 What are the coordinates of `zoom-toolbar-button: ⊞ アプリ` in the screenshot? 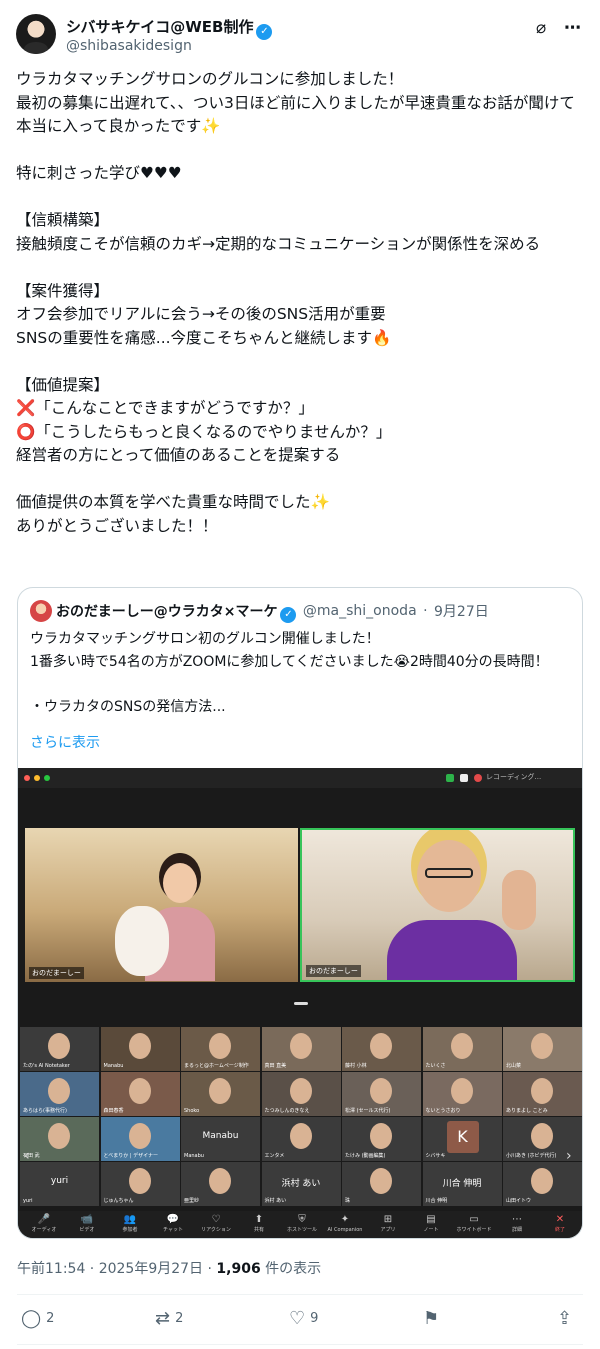 It's located at (388, 1224).